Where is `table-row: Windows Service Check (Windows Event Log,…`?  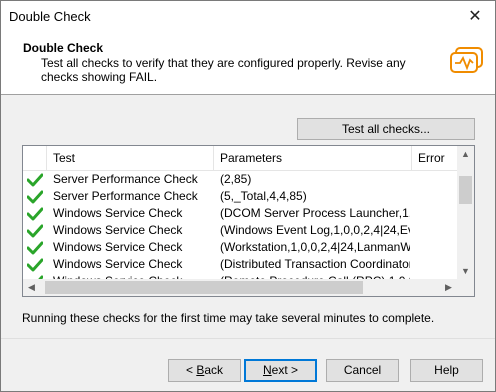
table-row: Windows Service Check (Windows Event Log,… is located at coordinates (240, 230).